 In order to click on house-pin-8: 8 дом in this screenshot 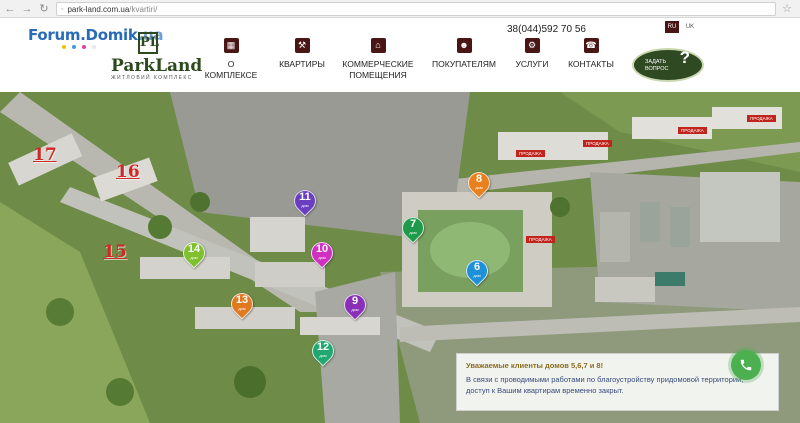, I will do `click(479, 183)`.